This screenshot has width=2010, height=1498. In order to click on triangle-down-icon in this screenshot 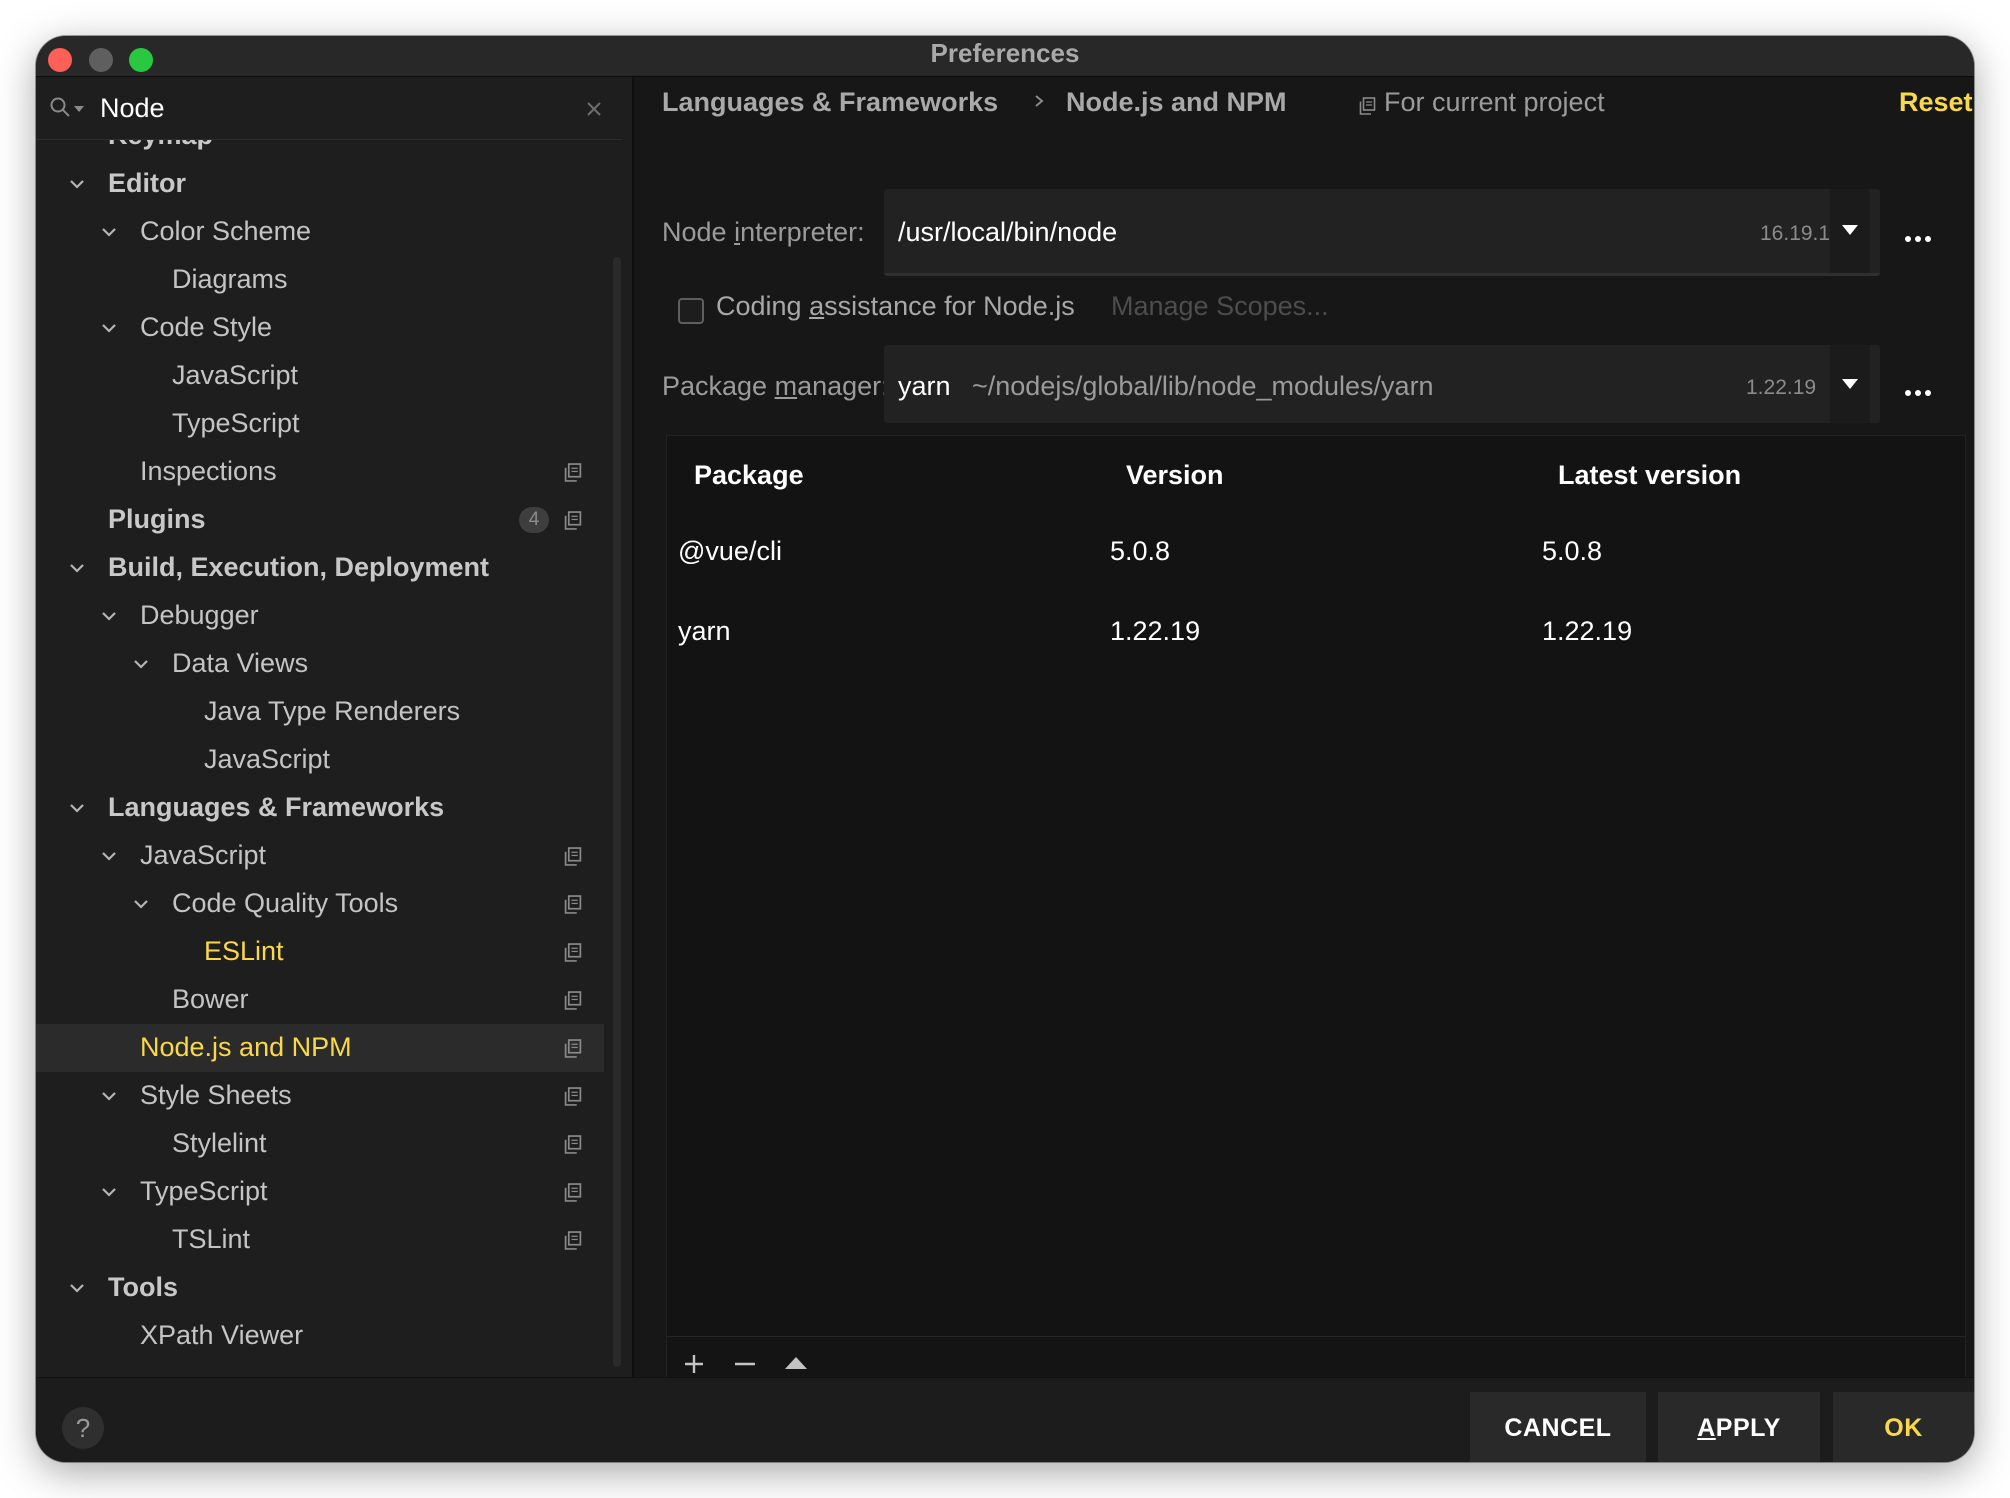, I will do `click(1850, 230)`.